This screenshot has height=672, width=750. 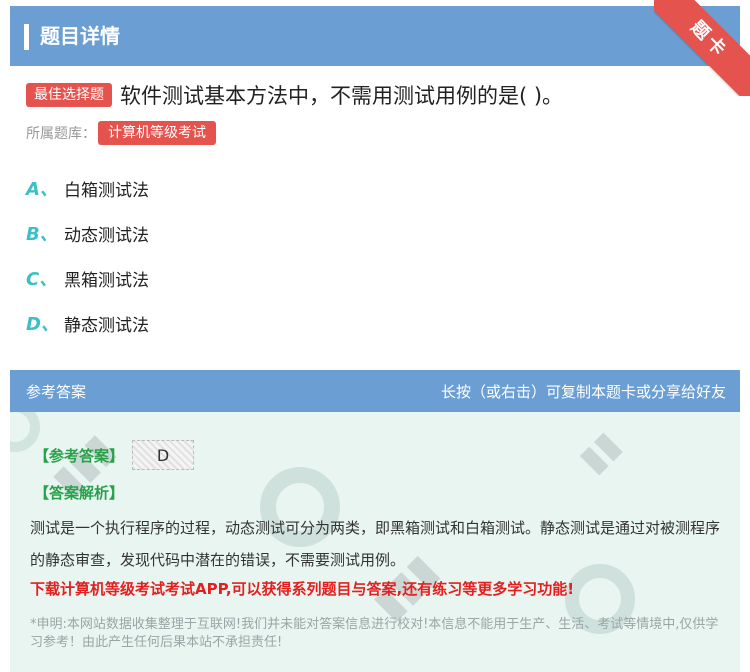 I want to click on question-row: 最佳选择题 软件测试基本方法中，不需用测试用例的是( )。, so click(x=381, y=95).